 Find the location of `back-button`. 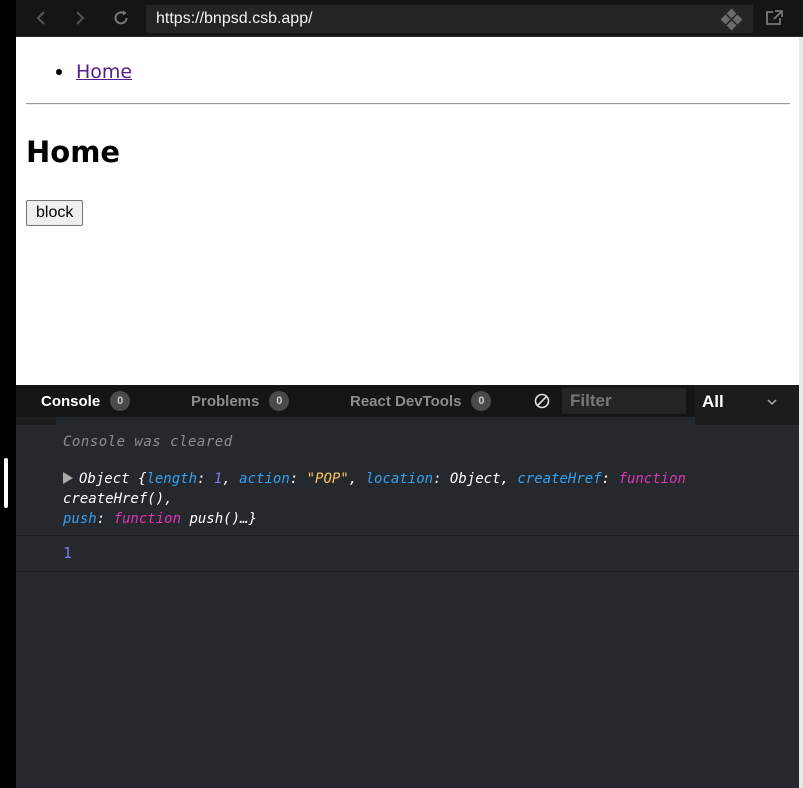

back-button is located at coordinates (41, 18).